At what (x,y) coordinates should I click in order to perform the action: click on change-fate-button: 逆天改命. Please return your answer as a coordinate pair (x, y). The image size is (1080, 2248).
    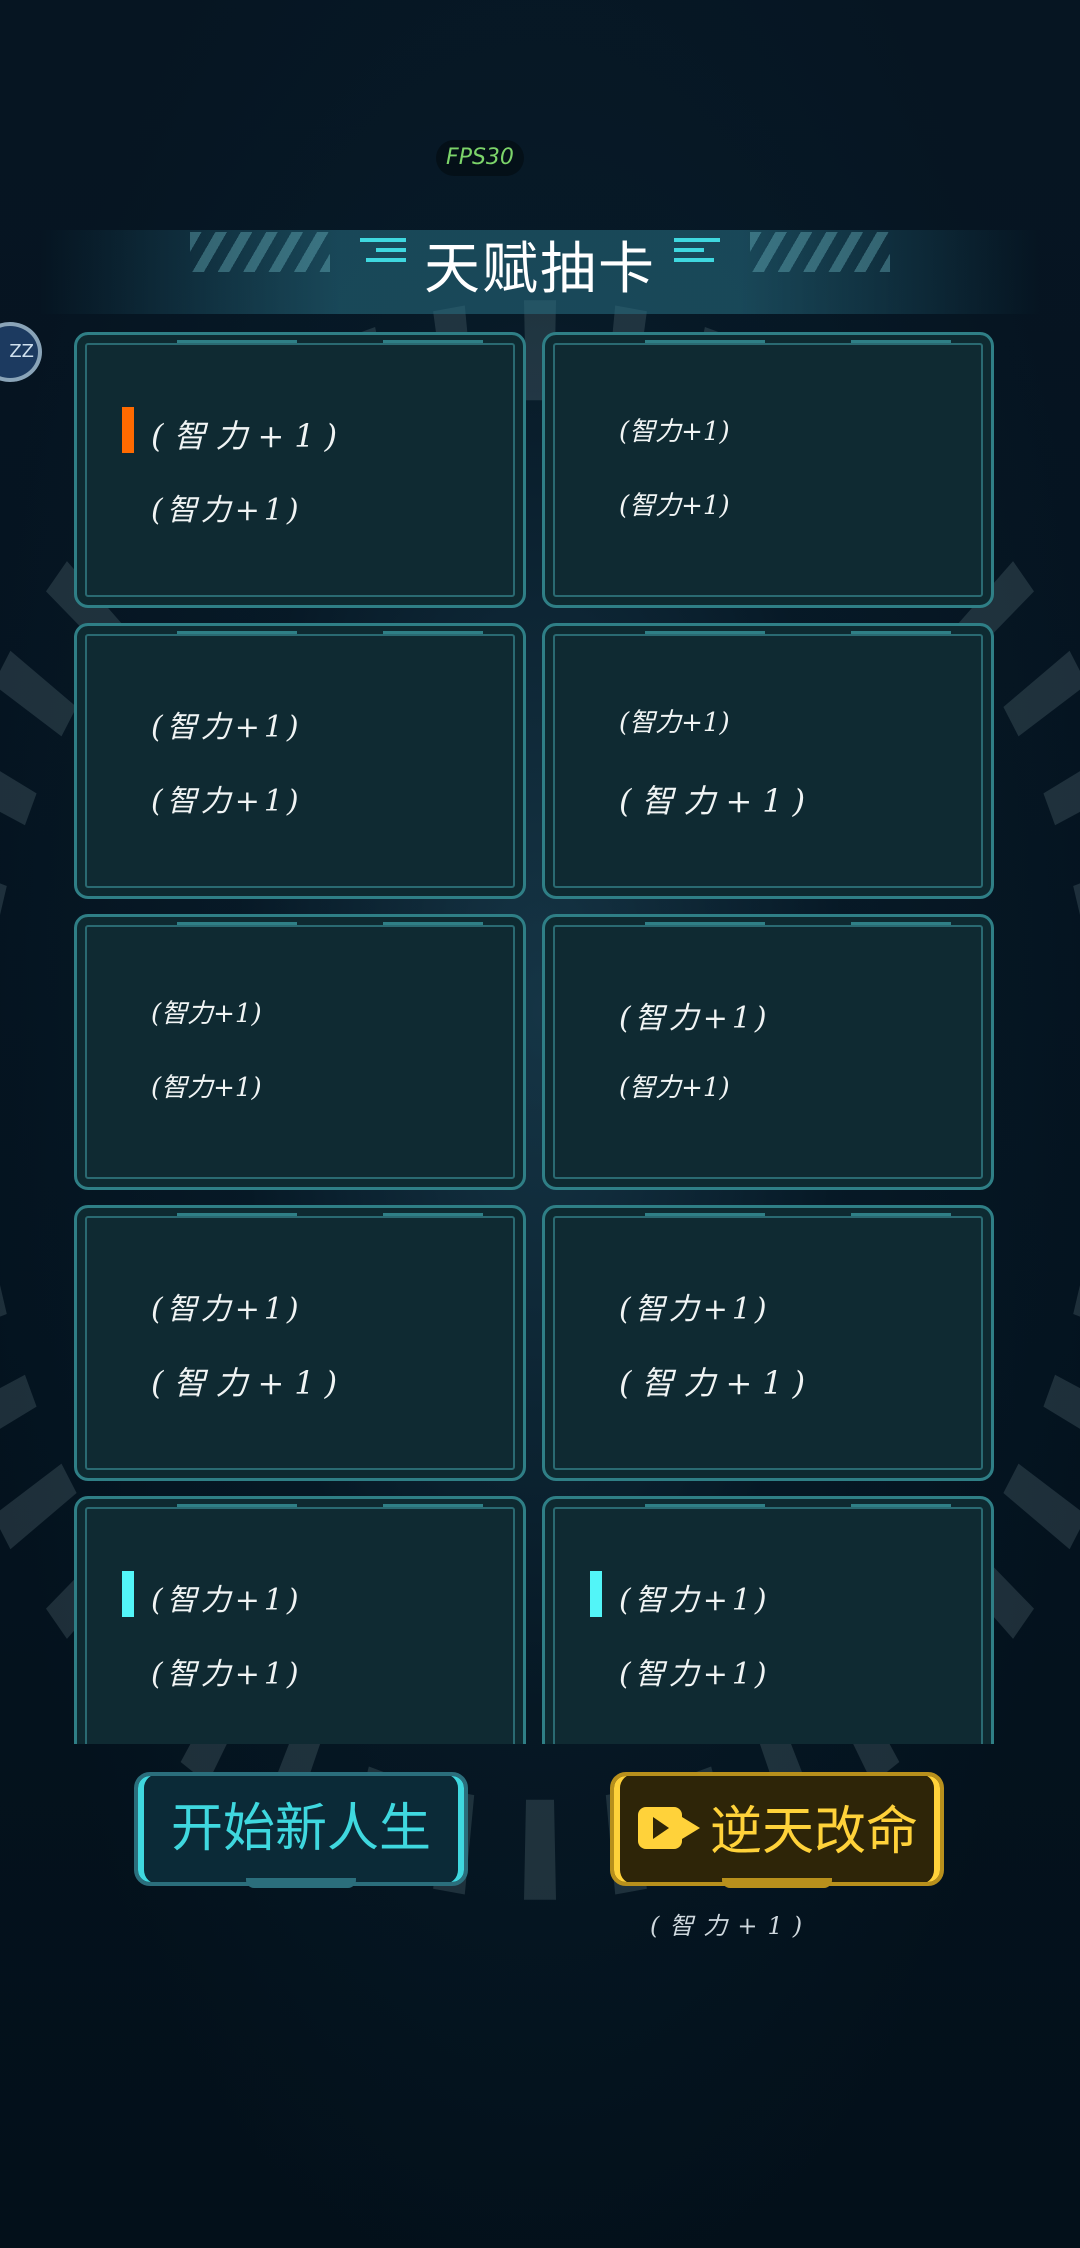
    Looking at the image, I should click on (777, 1829).